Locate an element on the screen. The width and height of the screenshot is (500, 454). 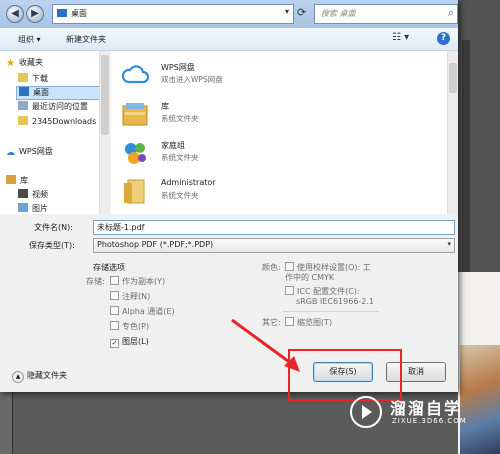
cloud-icon: ☁ is located at coordinates (10, 153).